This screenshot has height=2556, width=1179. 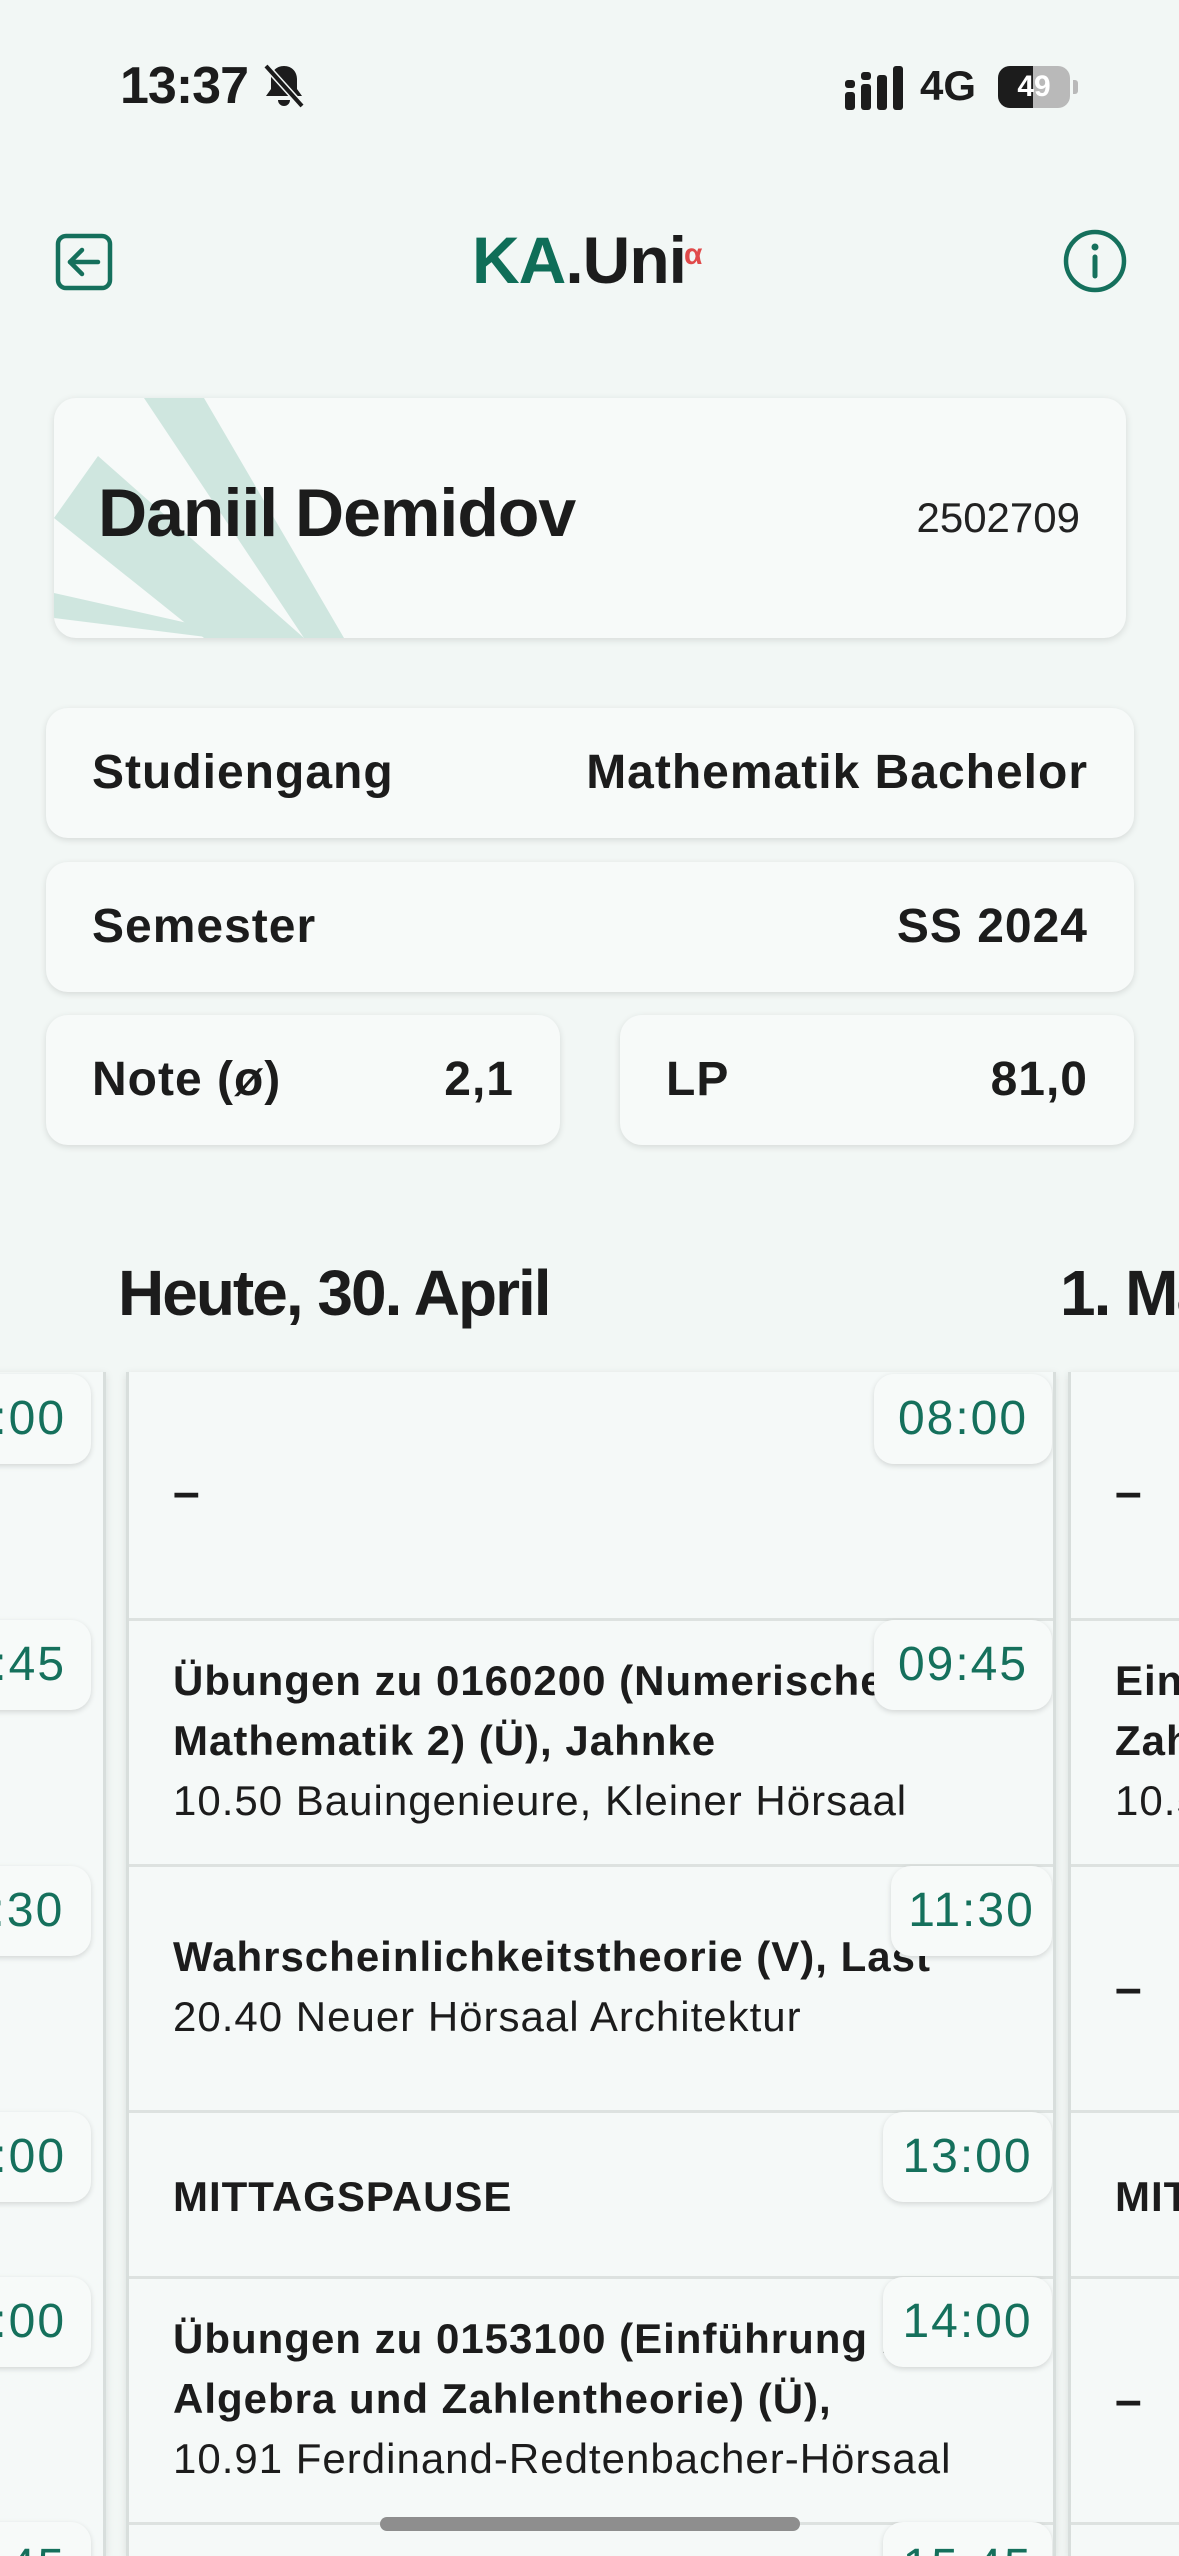 What do you see at coordinates (529, 1680) in the screenshot?
I see `lesson-title: Übungen zu 0160200 (Numerische` at bounding box center [529, 1680].